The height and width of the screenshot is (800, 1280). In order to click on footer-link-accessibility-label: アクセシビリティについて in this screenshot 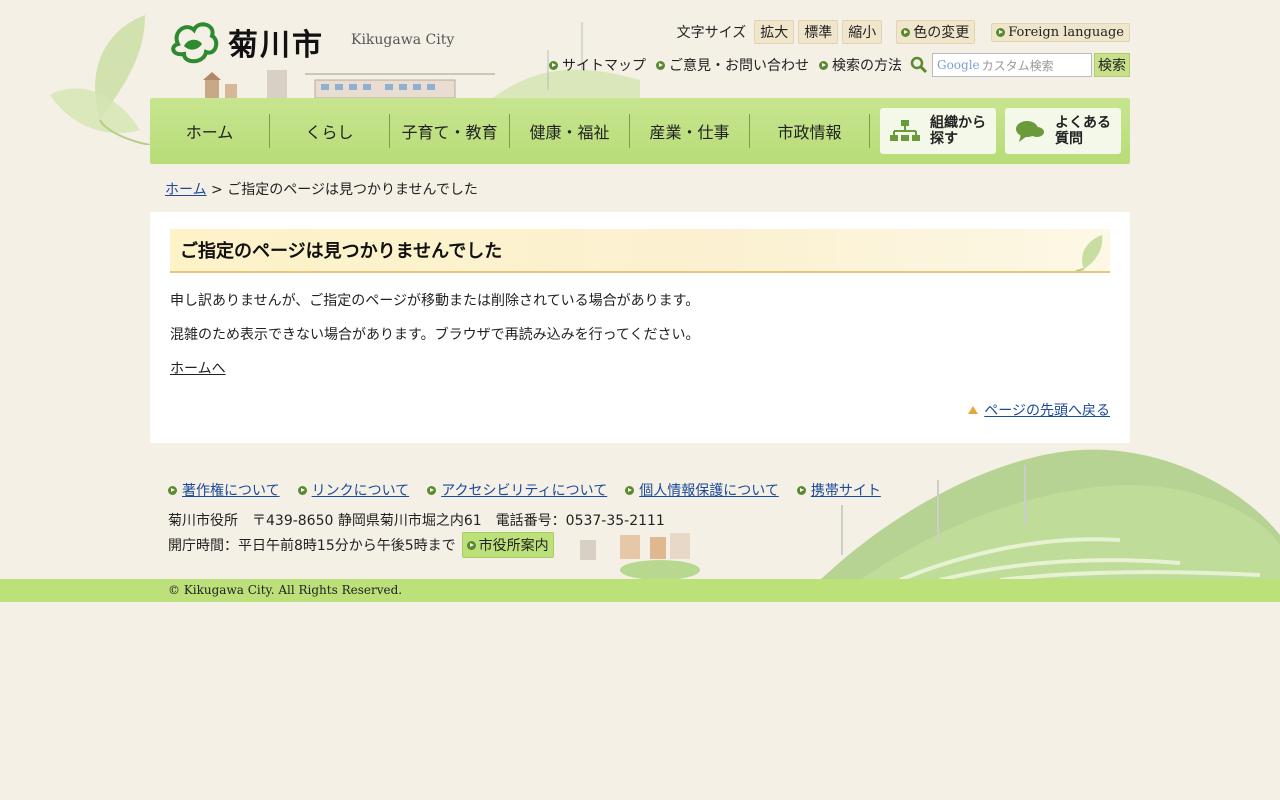, I will do `click(524, 490)`.